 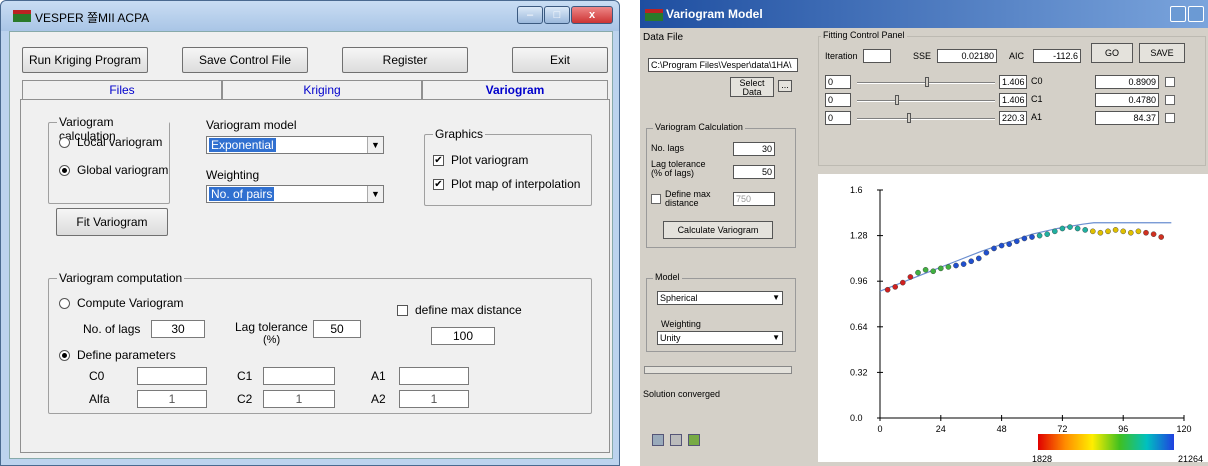 What do you see at coordinates (463, 336) in the screenshot?
I see `max-distance-input: 100` at bounding box center [463, 336].